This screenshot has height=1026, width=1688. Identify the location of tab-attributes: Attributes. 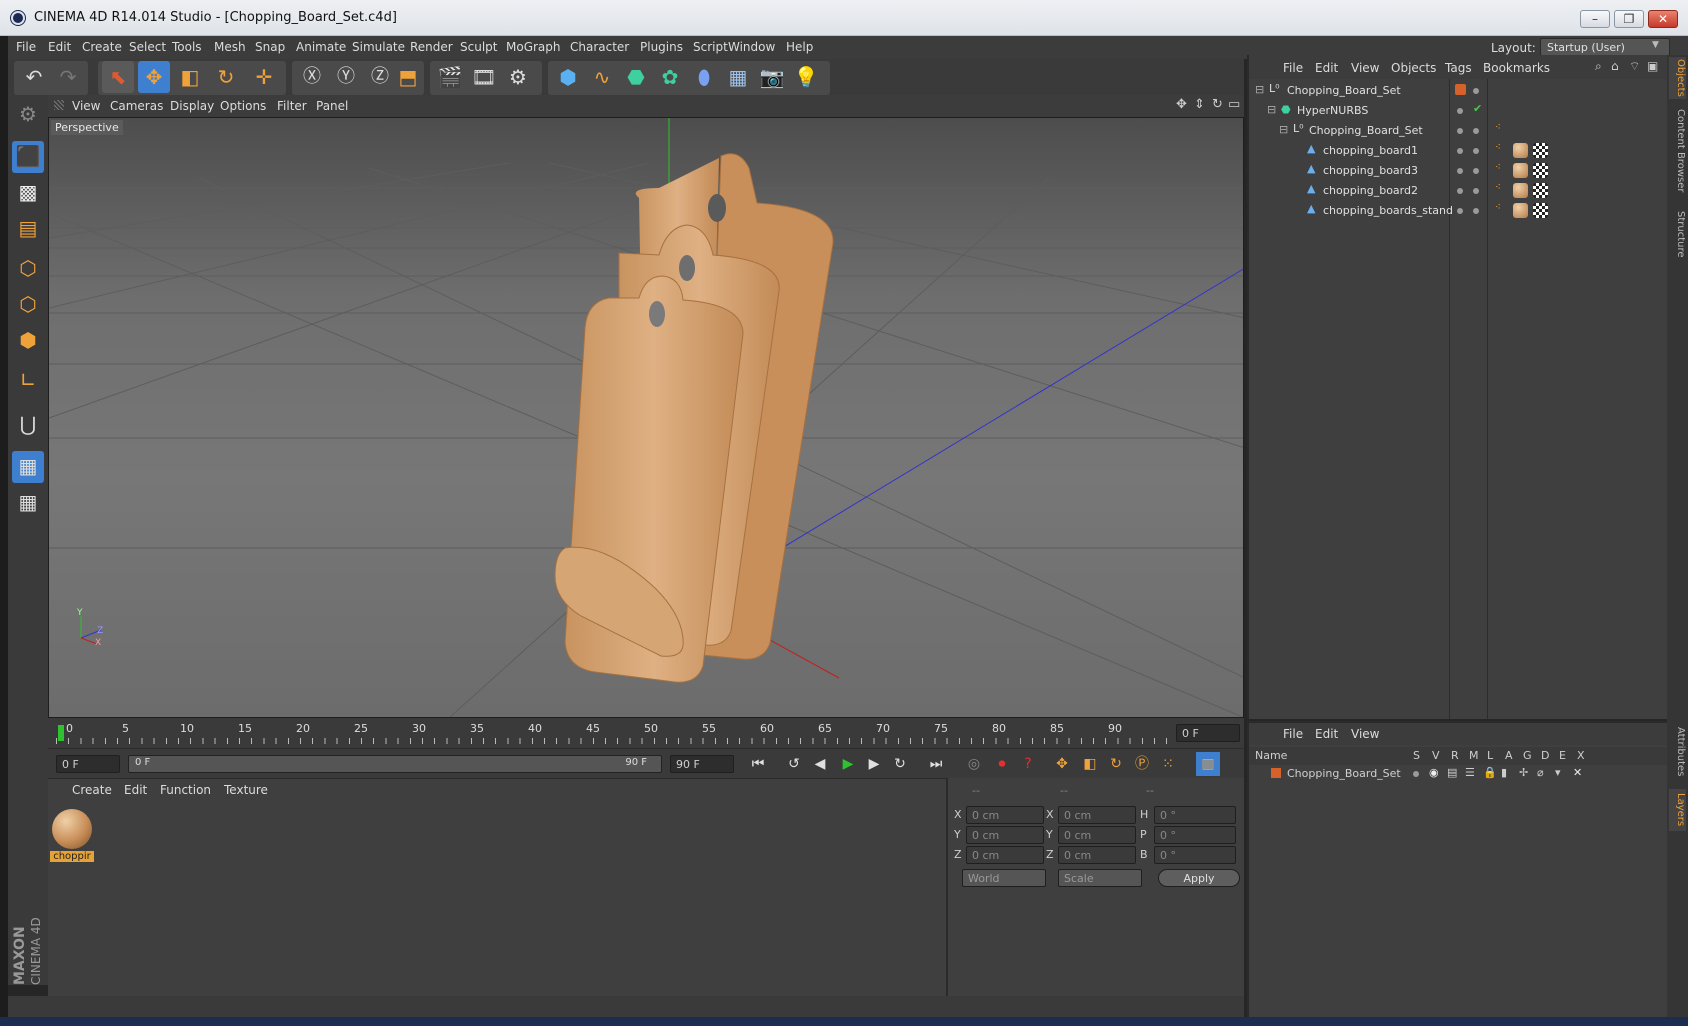
(1677, 752).